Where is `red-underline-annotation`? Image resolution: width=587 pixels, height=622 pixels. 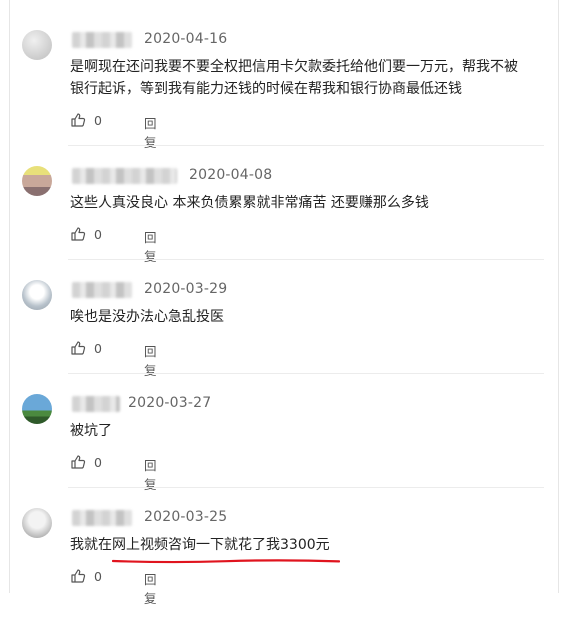
red-underline-annotation is located at coordinates (226, 561).